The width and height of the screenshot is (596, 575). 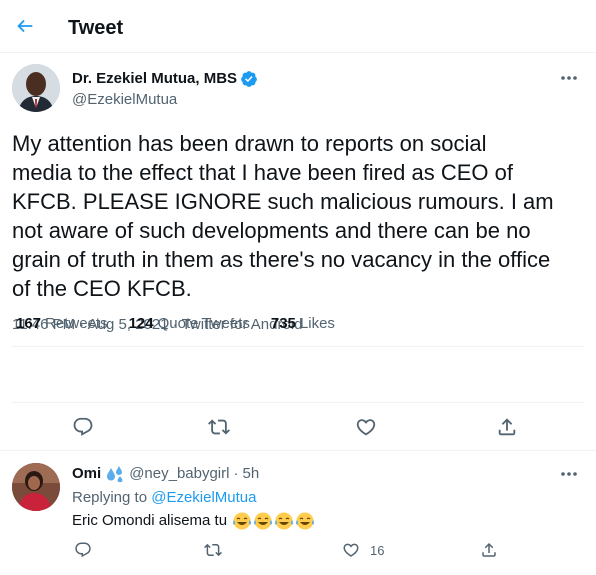 I want to click on author-photo, so click(x=36, y=88).